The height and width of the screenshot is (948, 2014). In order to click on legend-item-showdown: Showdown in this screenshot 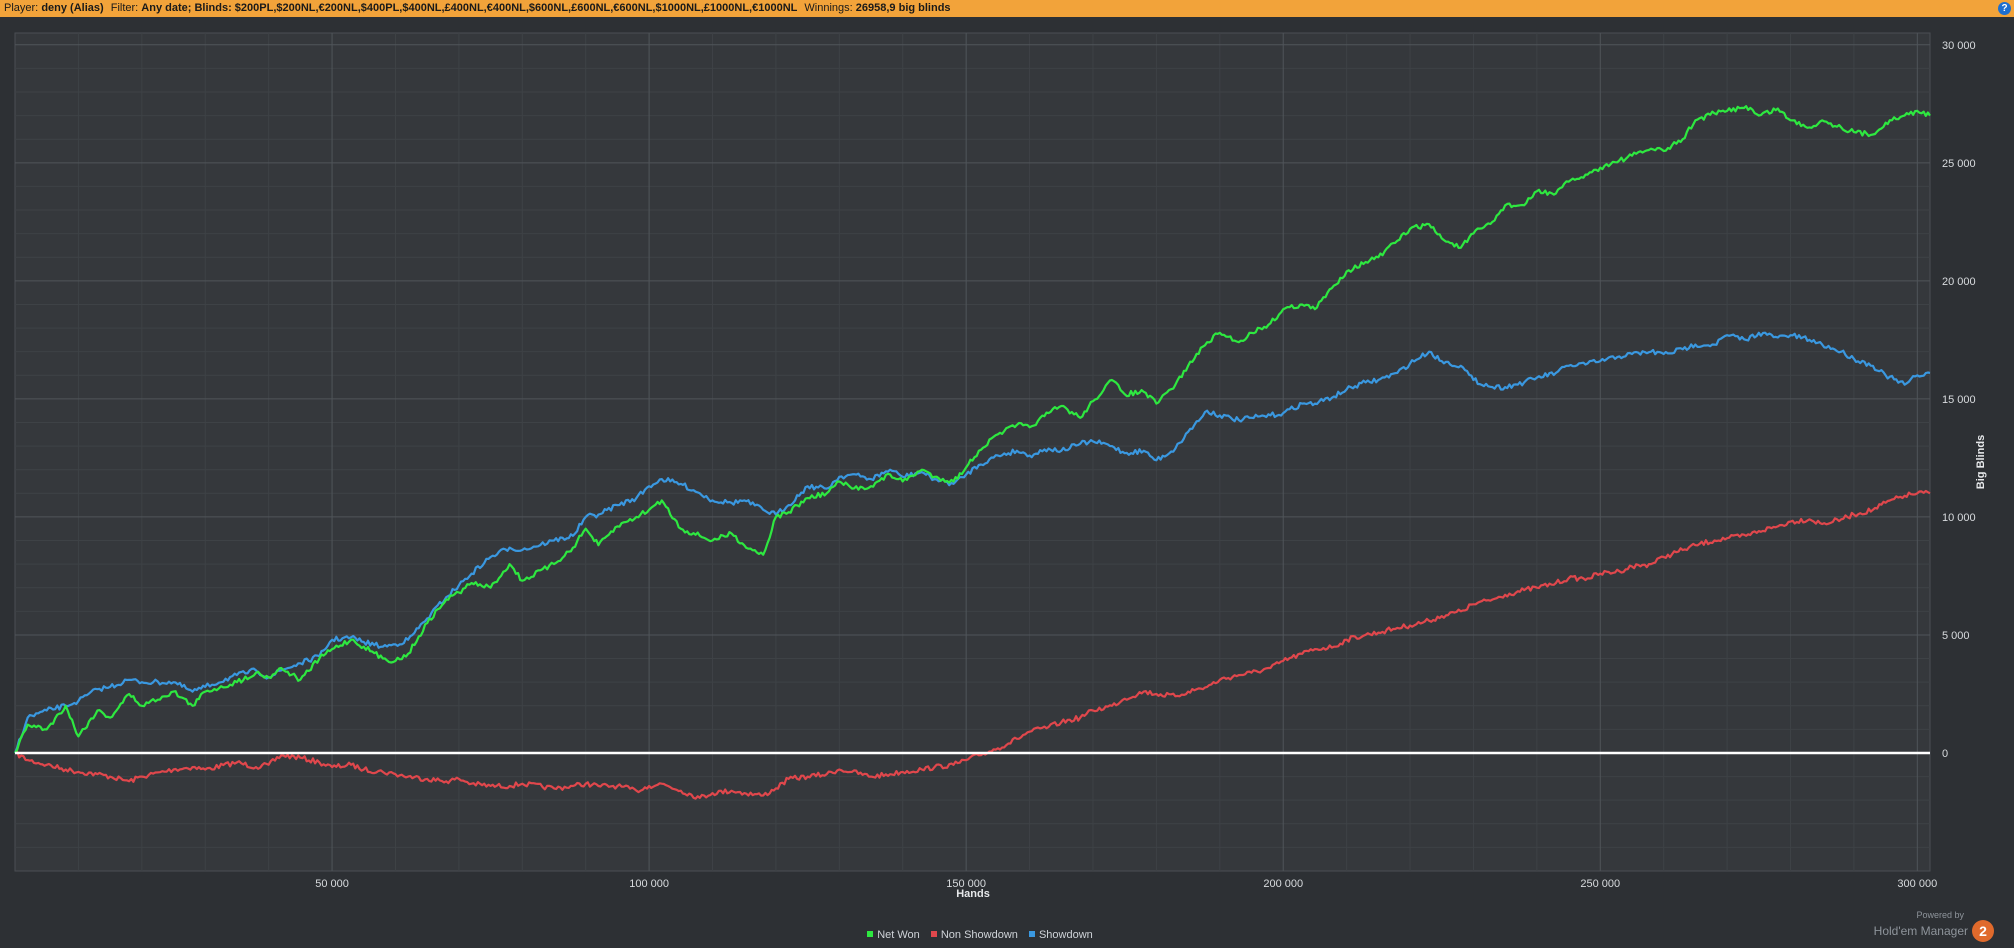, I will do `click(1060, 935)`.